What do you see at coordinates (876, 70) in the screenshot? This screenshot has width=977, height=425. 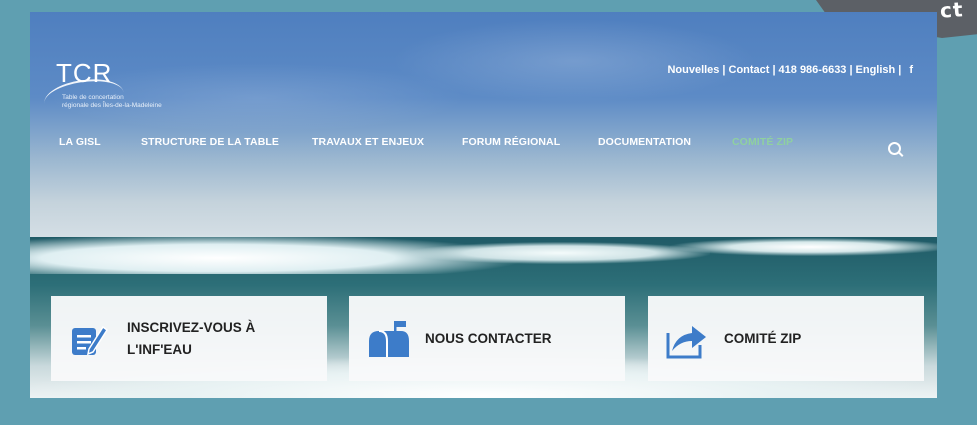 I see `english-link: English` at bounding box center [876, 70].